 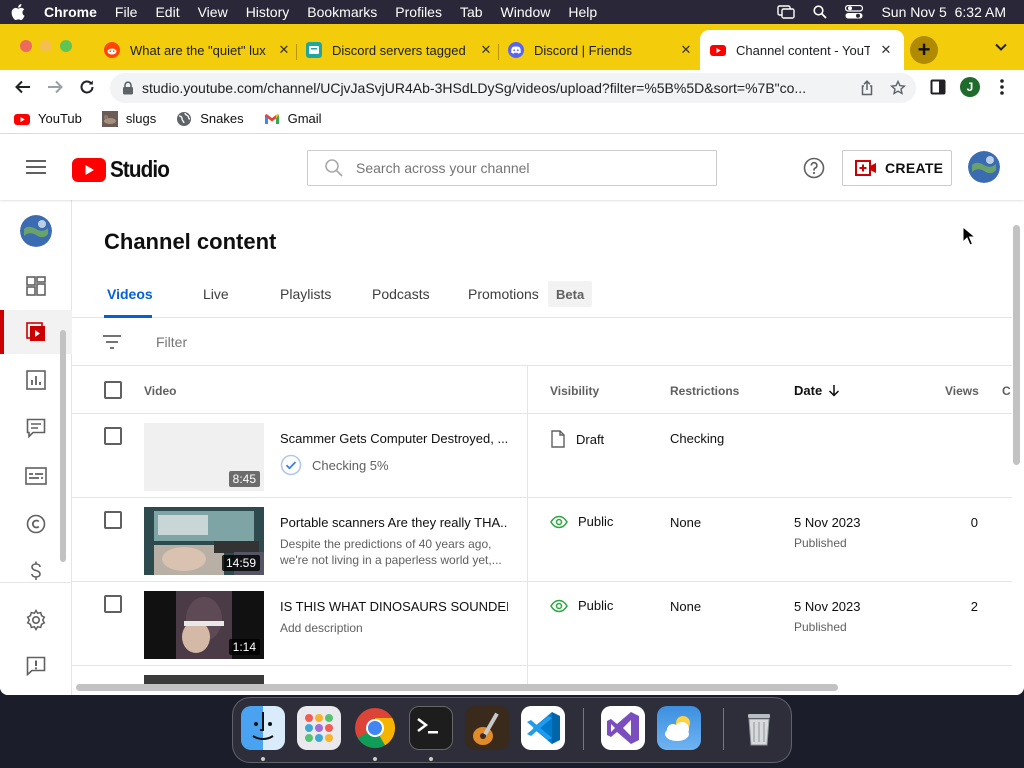 What do you see at coordinates (55, 87) in the screenshot?
I see `forward-arrow-icon` at bounding box center [55, 87].